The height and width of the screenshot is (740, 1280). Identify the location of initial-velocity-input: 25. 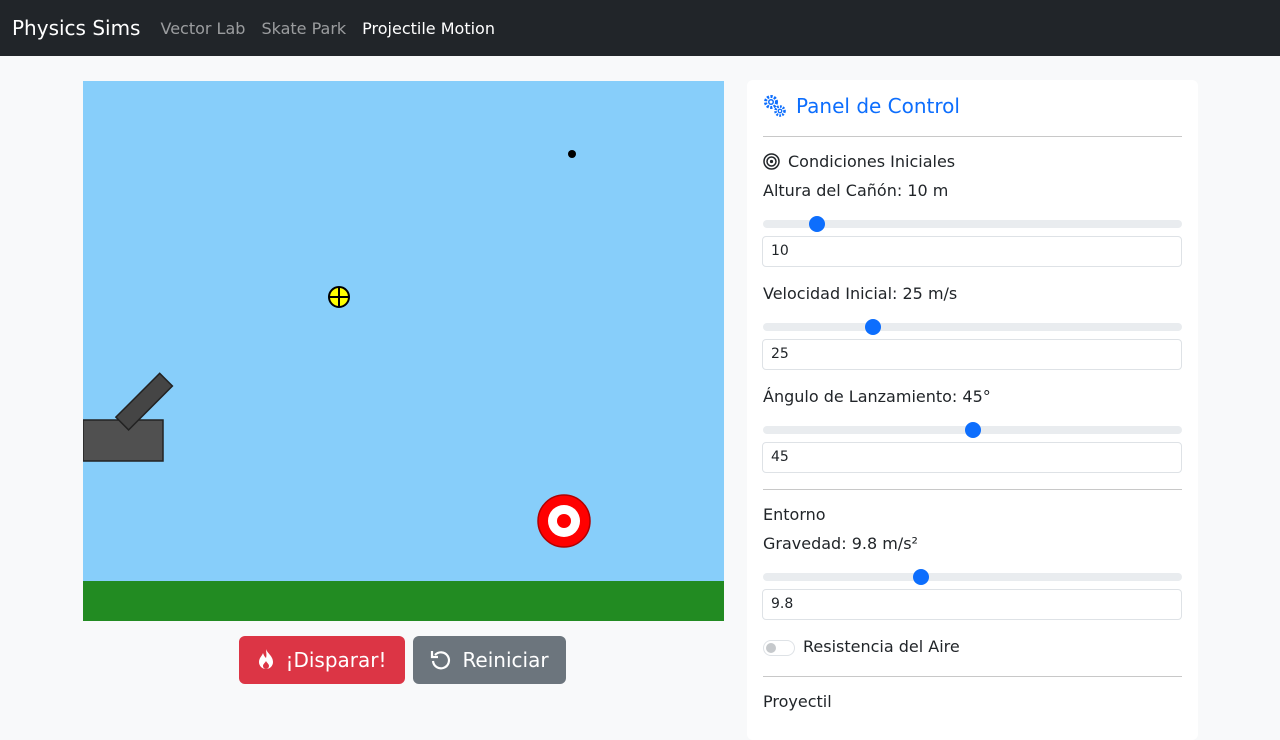
(972, 354).